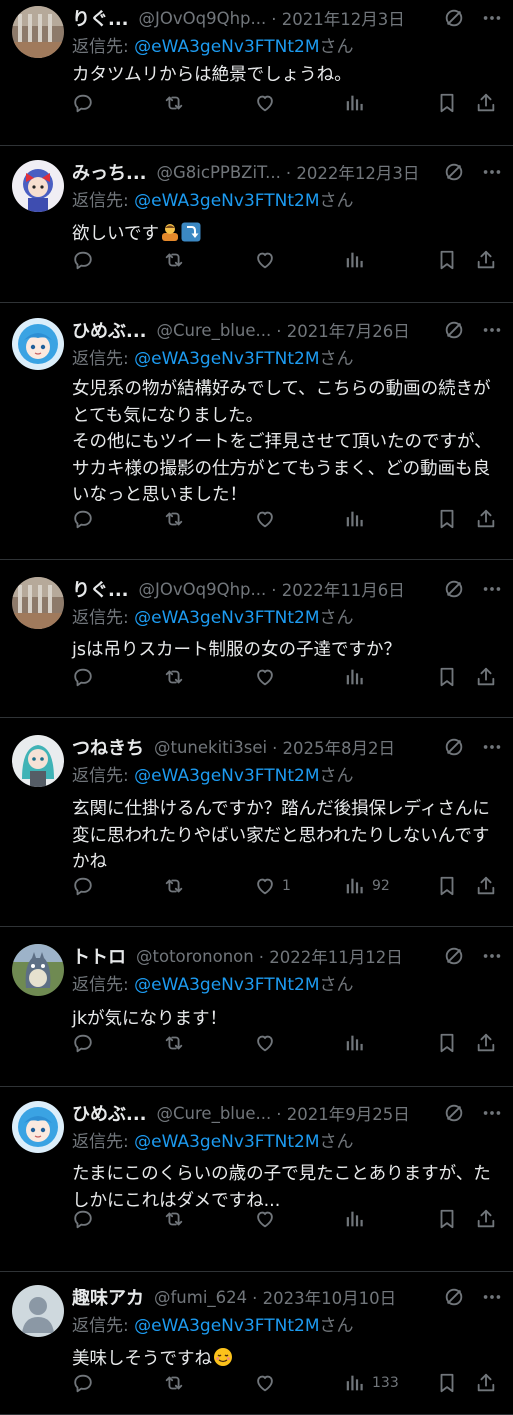 This screenshot has width=513, height=1415. I want to click on tweet-date: · 2022年11月12日, so click(331, 956).